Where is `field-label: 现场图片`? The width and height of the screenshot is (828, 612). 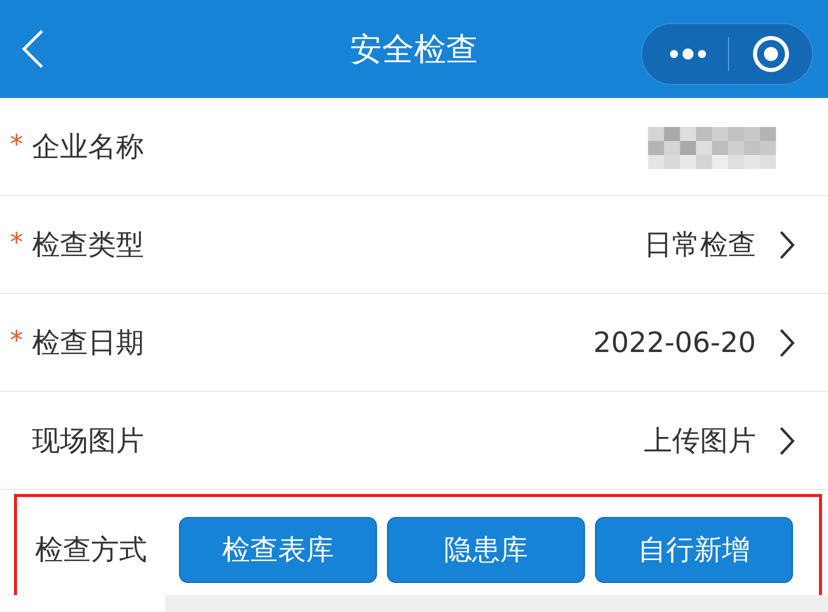
field-label: 现场图片 is located at coordinates (88, 440).